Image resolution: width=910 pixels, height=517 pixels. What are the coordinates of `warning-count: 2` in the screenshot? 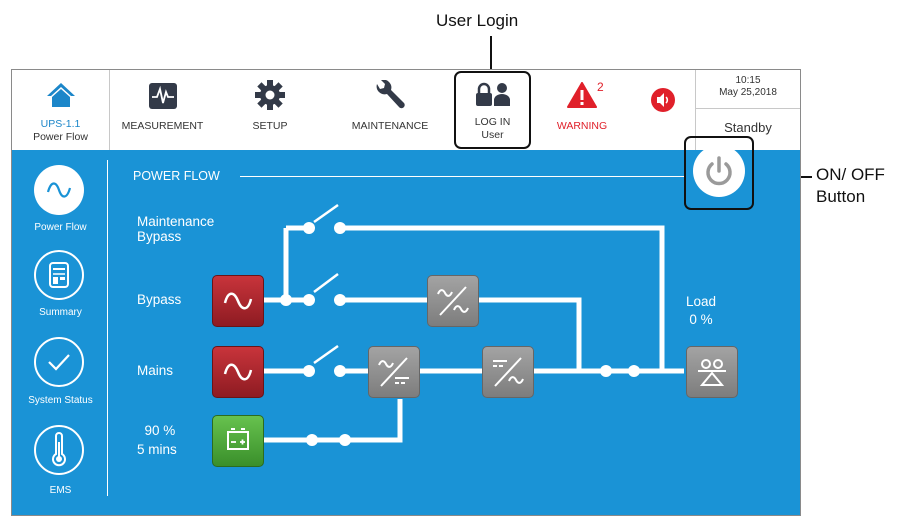 It's located at (600, 87).